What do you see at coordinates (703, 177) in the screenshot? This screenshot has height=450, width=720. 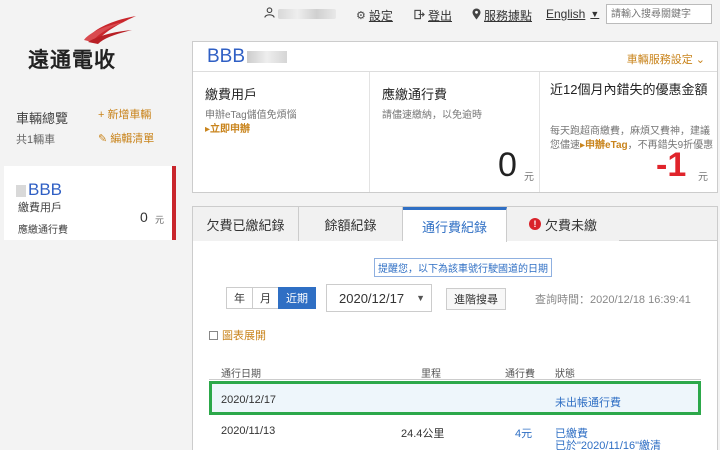 I see `missed-discount-unit: 元` at bounding box center [703, 177].